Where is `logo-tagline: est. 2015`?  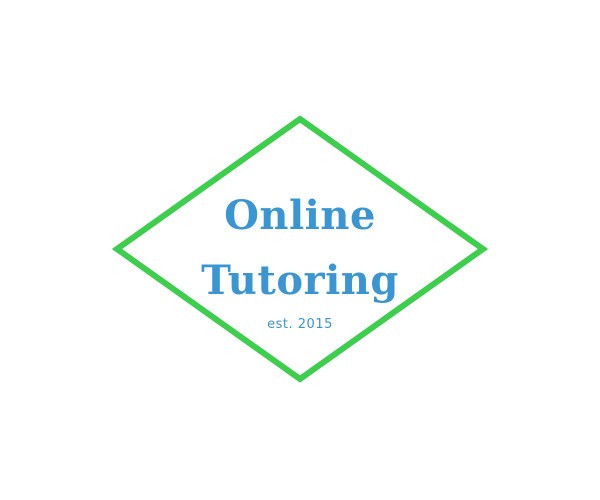 logo-tagline: est. 2015 is located at coordinates (300, 324).